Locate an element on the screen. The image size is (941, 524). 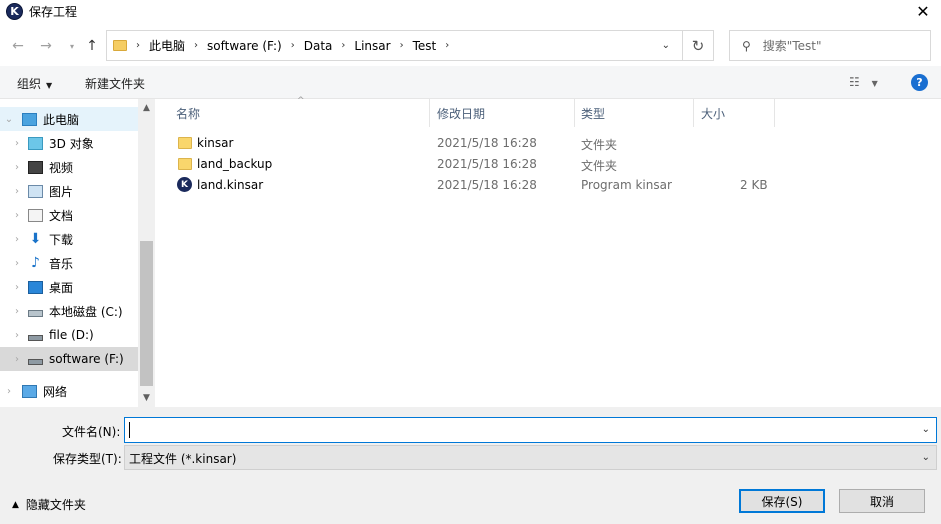
refresh-icon: ↻ is located at coordinates (698, 45).